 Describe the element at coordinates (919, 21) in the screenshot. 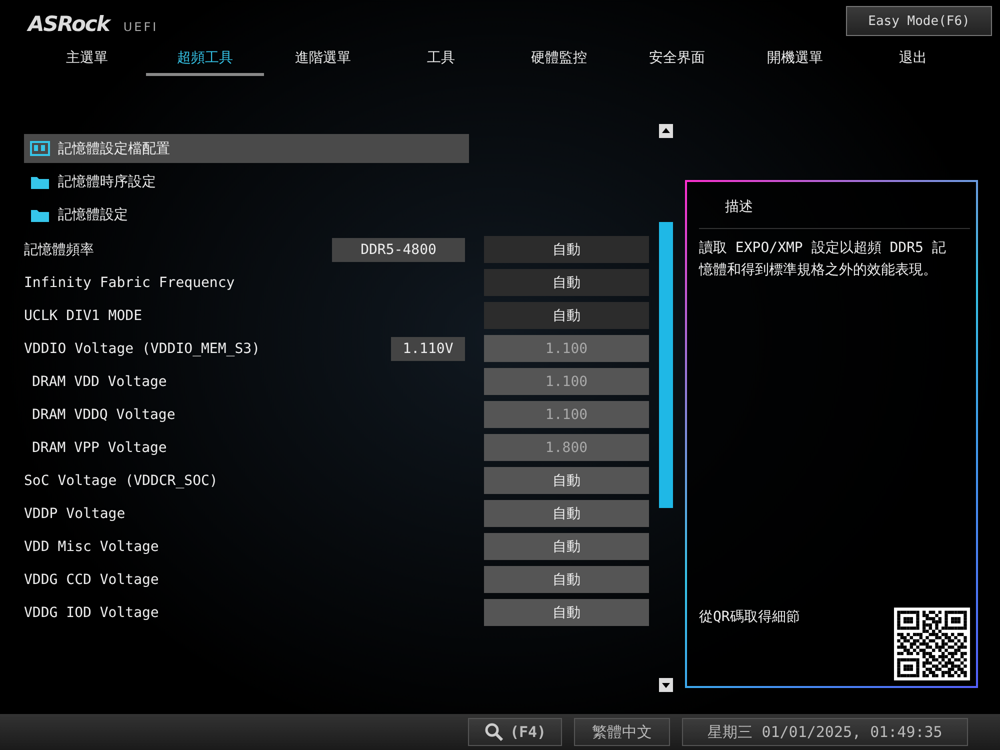

I see `easy-mode-button: Easy Mode(F6)` at that location.